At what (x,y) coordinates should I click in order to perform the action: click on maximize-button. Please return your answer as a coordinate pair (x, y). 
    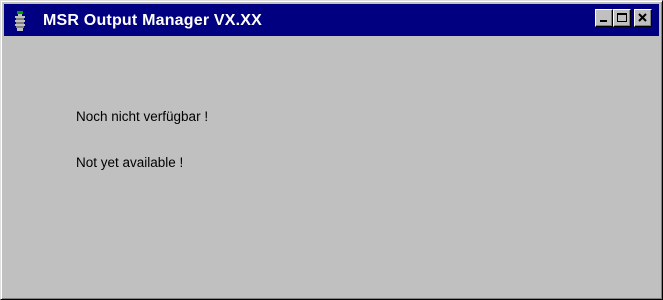
    Looking at the image, I should click on (622, 18).